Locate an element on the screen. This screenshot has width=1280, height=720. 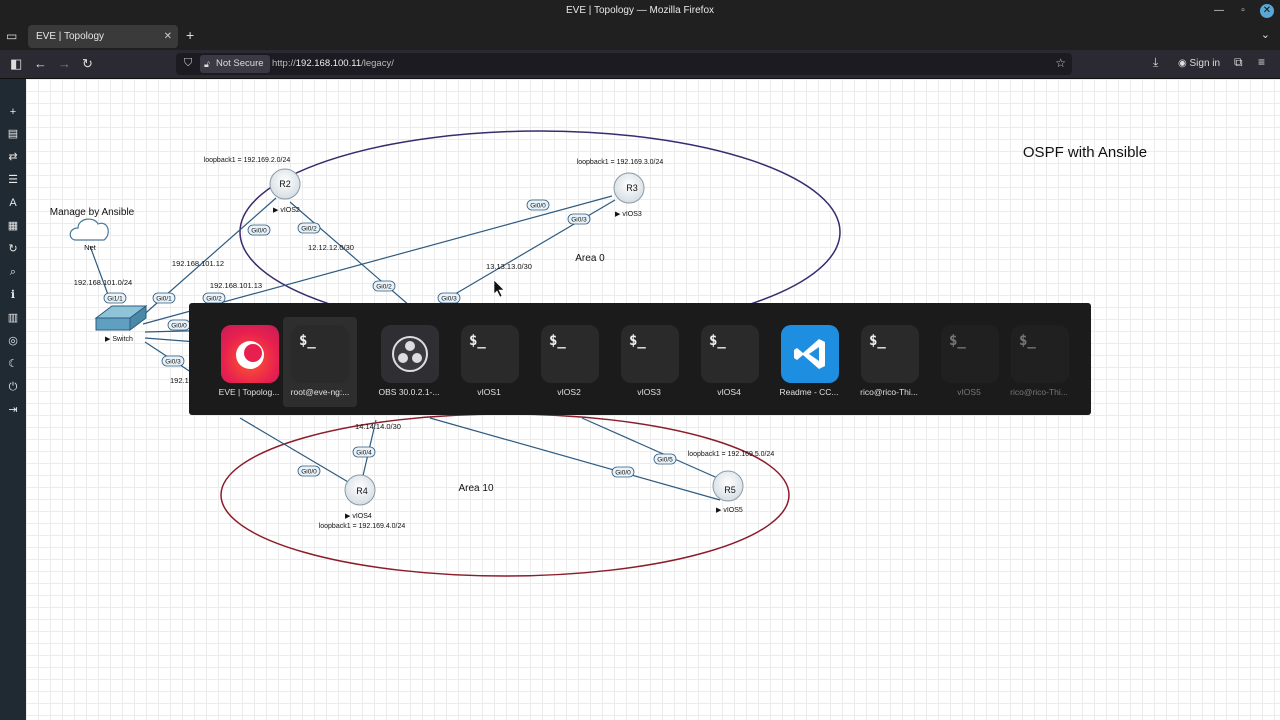
networks-icon: ⇄ is located at coordinates (13, 157).